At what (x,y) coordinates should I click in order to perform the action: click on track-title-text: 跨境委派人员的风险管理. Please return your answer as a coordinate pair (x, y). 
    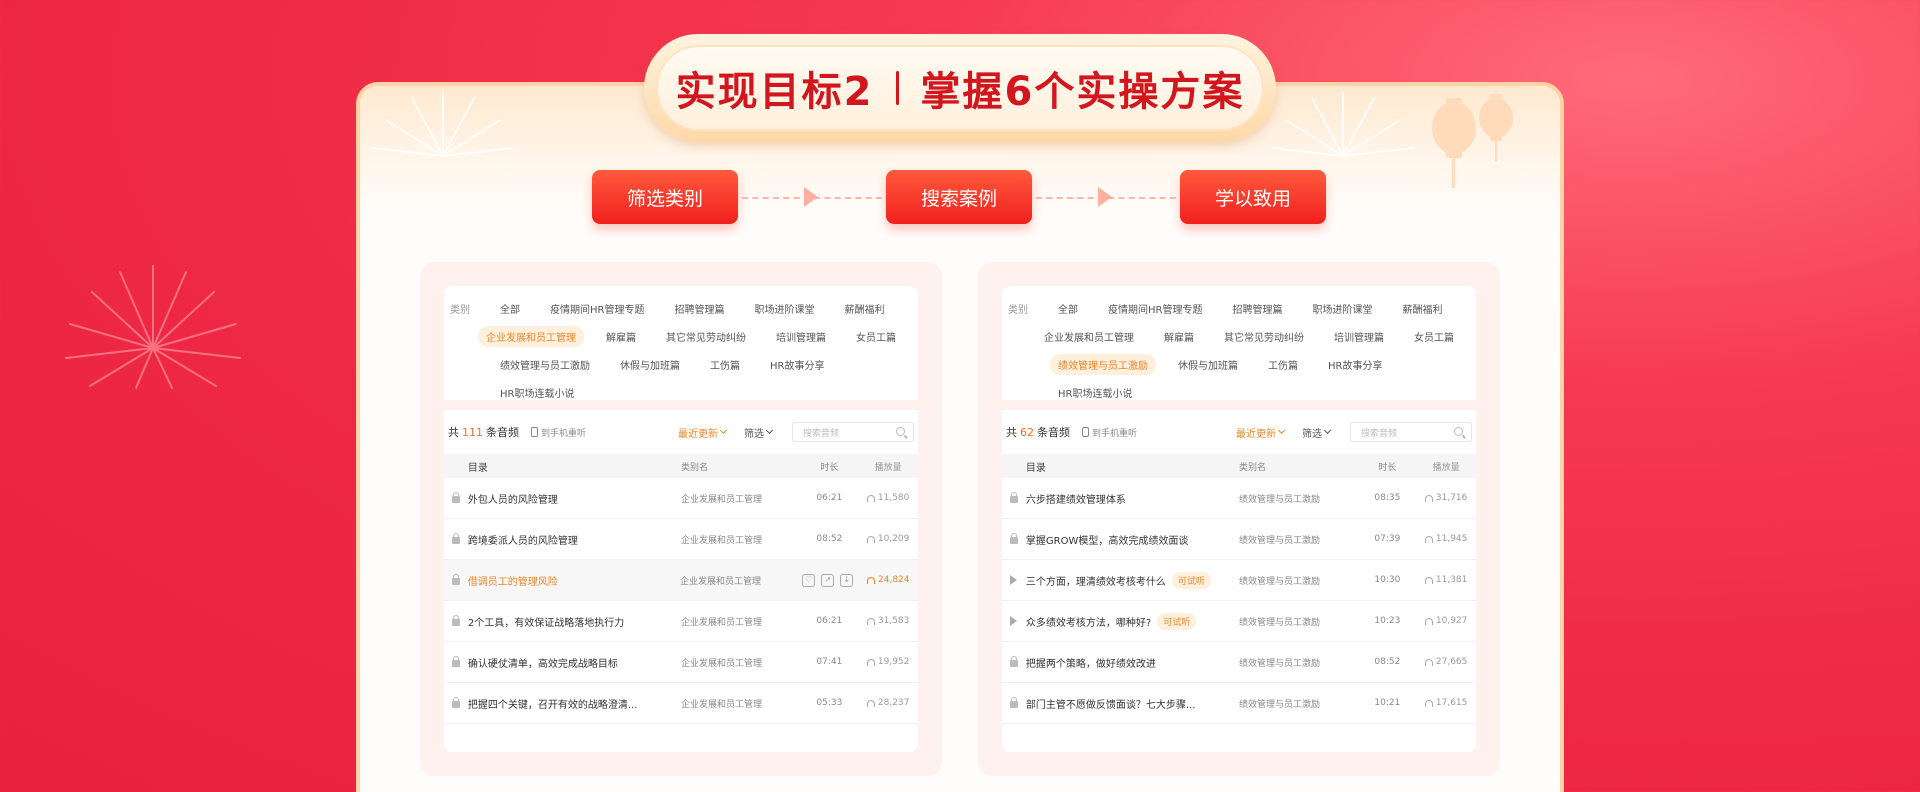
    Looking at the image, I should click on (522, 541).